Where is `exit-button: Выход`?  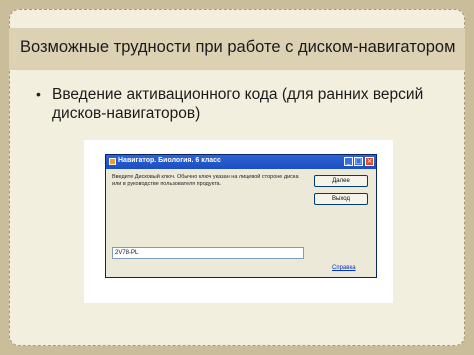
exit-button: Выход is located at coordinates (341, 199).